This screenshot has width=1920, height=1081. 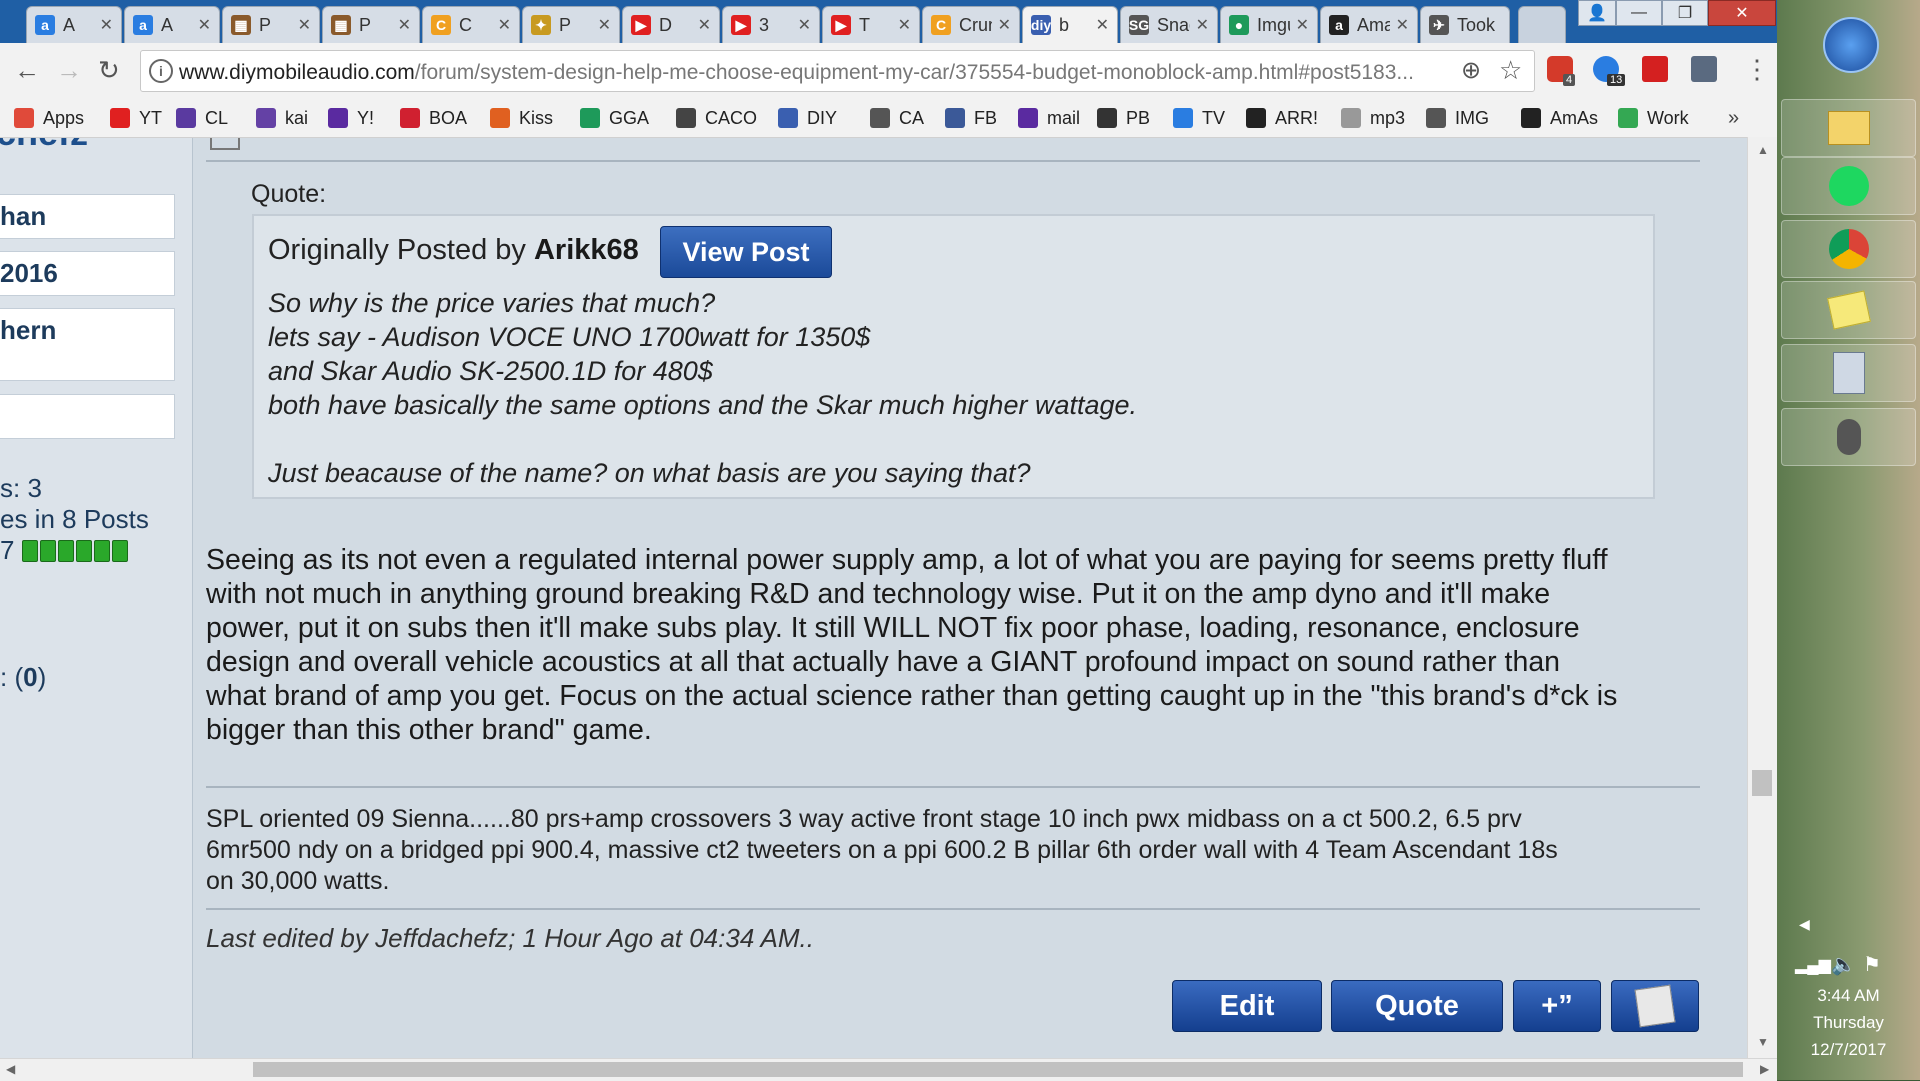 I want to click on bookmark-gga: GGA, so click(x=614, y=118).